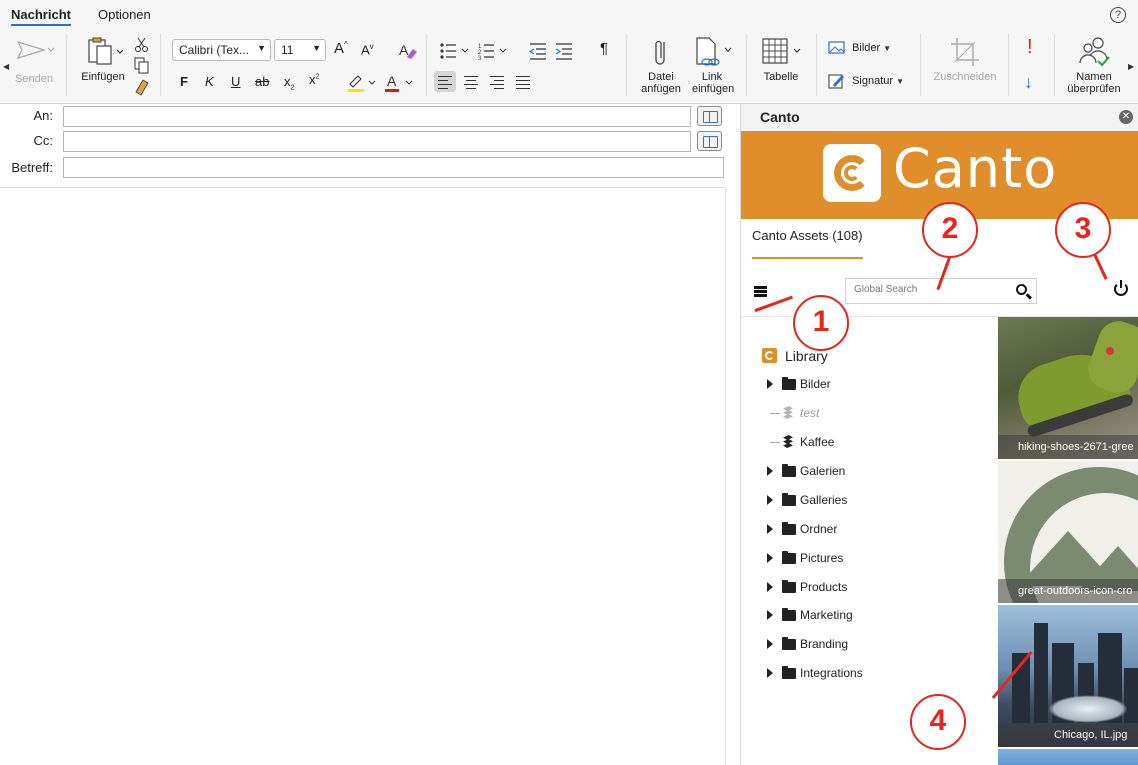 This screenshot has width=1138, height=765. What do you see at coordinates (41, 16) in the screenshot?
I see `tab-nachricht: Nachricht` at bounding box center [41, 16].